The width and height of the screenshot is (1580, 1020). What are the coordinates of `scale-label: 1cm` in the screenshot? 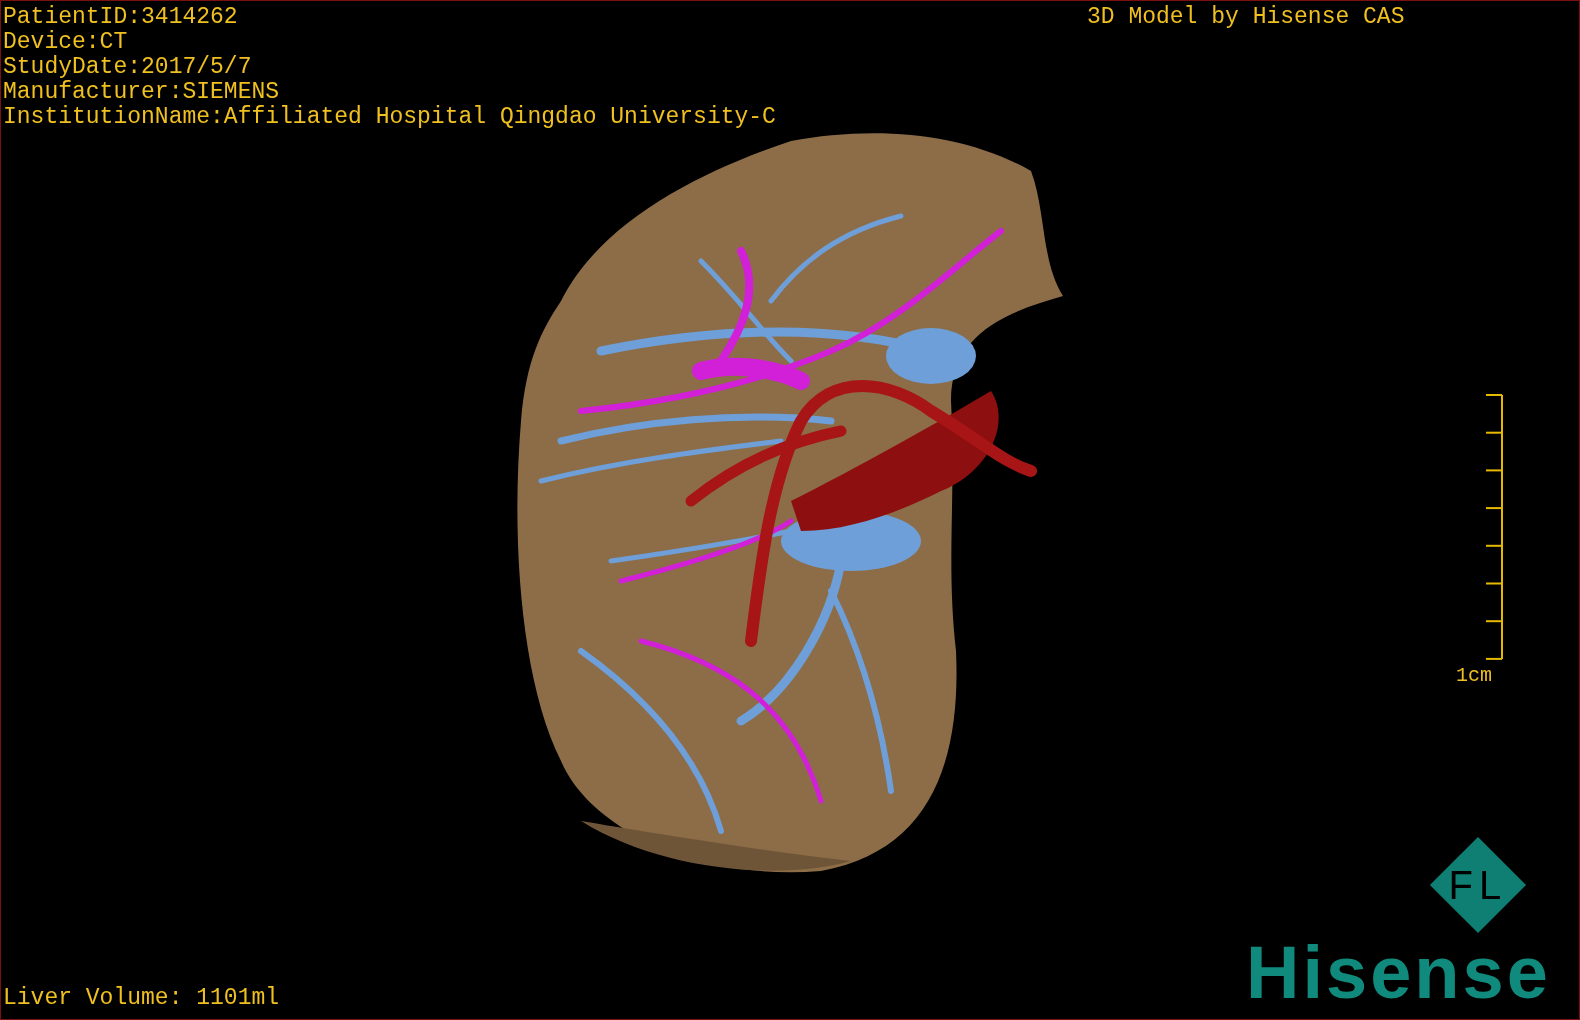 It's located at (1474, 675).